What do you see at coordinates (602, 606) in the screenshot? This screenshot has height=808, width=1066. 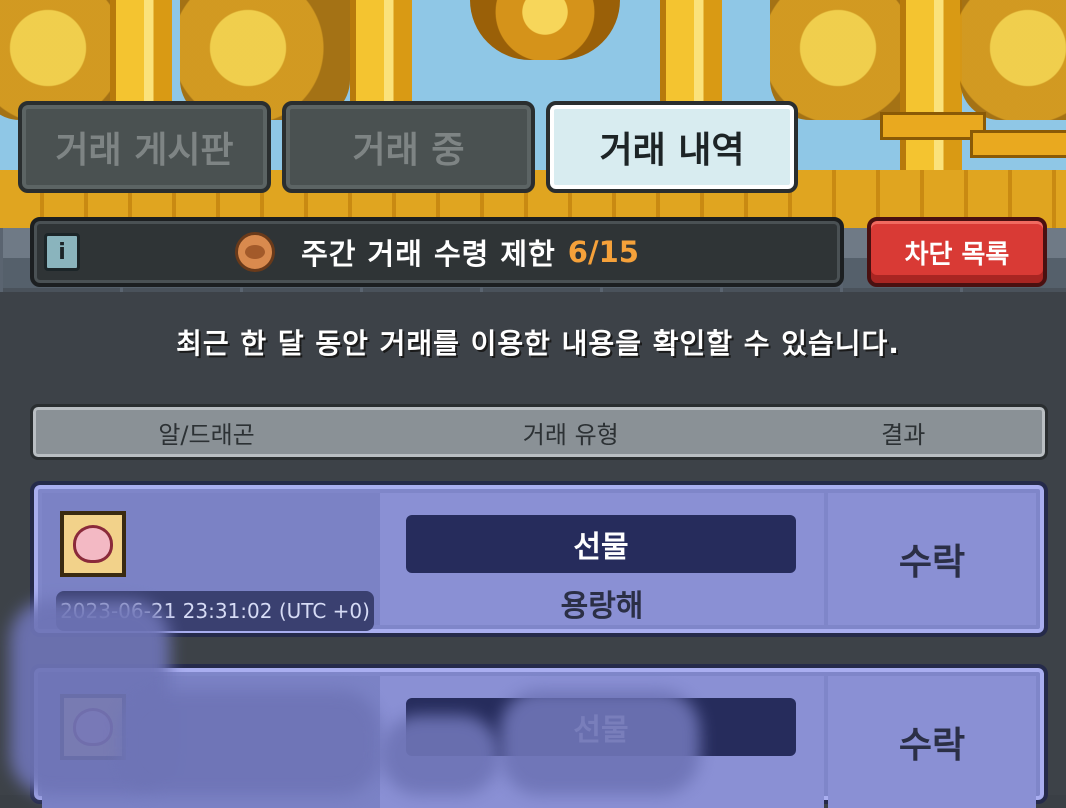 I see `dragon-name: 용랑해` at bounding box center [602, 606].